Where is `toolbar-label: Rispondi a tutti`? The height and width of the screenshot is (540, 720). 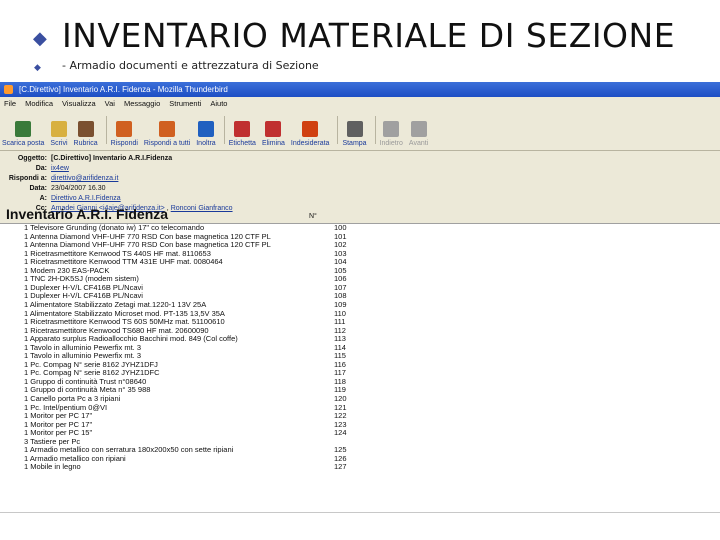
toolbar-label: Rispondi a tutti is located at coordinates (167, 143).